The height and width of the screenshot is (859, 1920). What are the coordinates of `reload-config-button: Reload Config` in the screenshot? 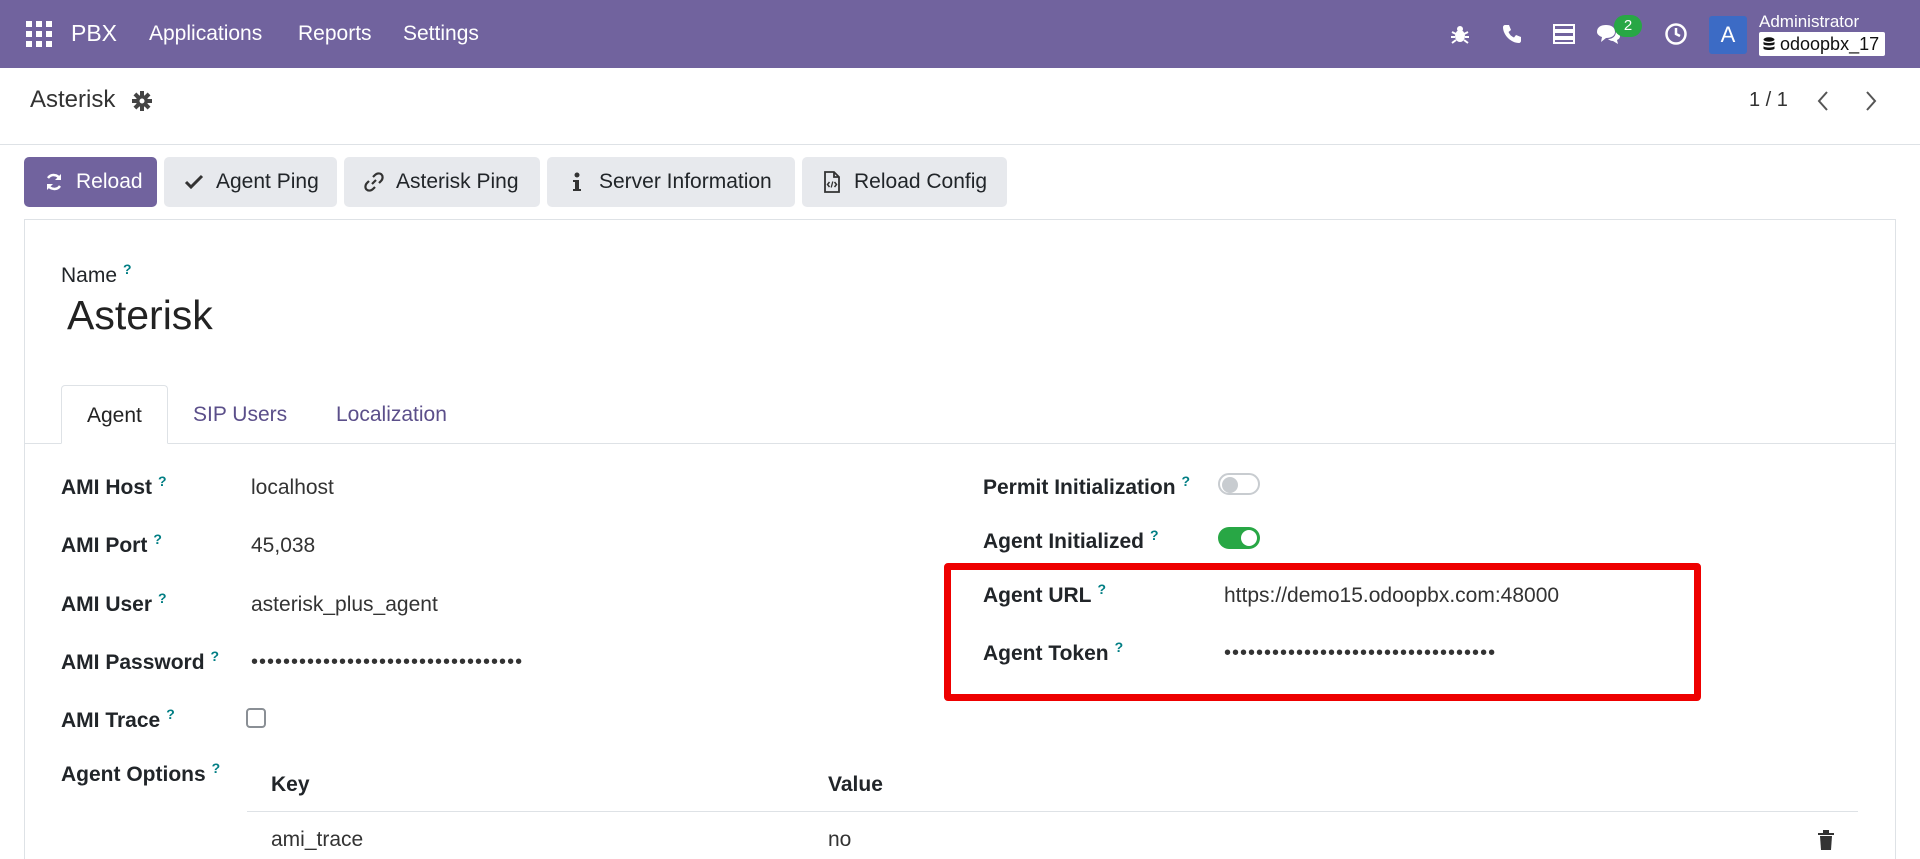 It's located at (904, 182).